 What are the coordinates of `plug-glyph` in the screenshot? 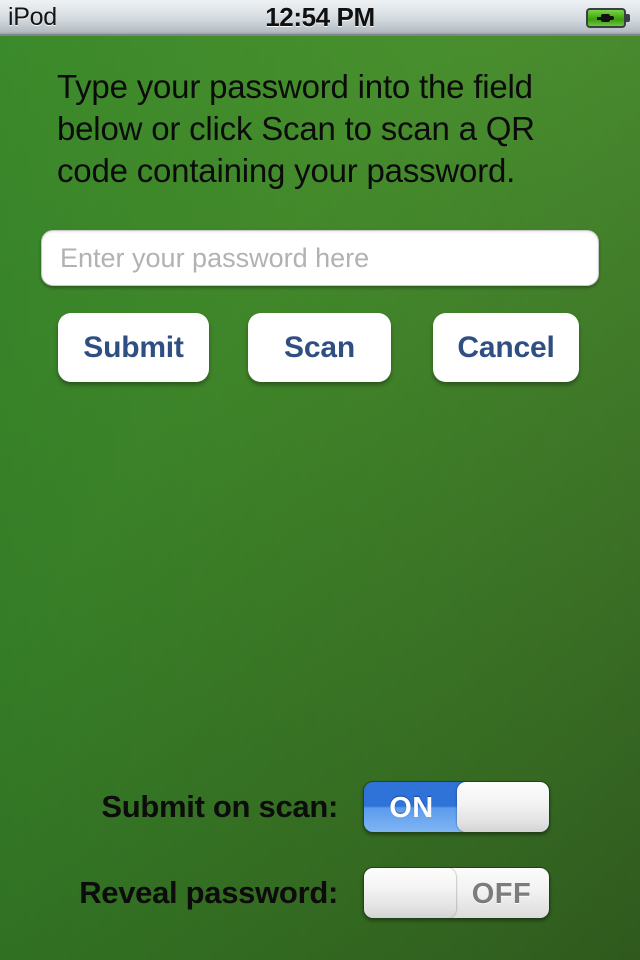 It's located at (605, 18).